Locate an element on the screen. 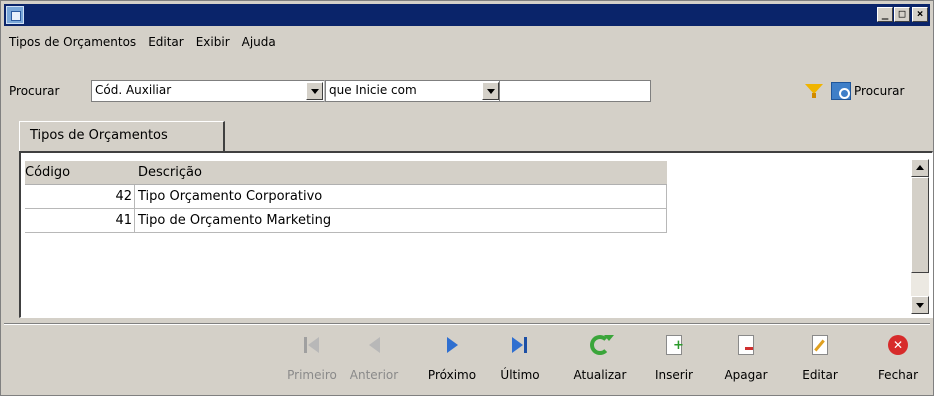 This screenshot has width=934, height=396. previous-label: Anterior is located at coordinates (374, 375).